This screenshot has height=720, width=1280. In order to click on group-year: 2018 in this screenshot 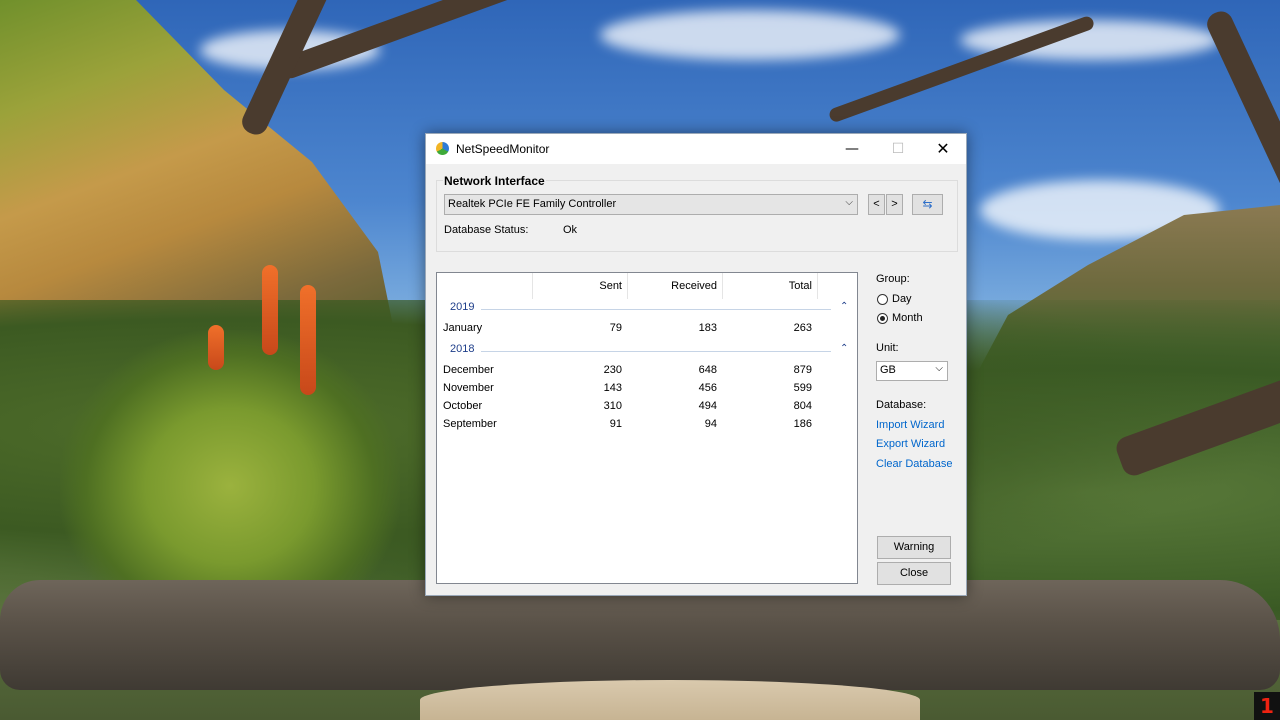, I will do `click(462, 349)`.